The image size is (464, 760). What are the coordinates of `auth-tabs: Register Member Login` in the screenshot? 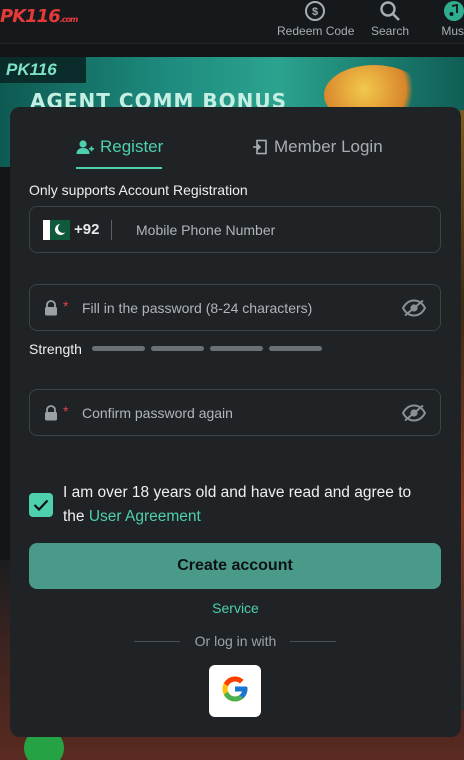 It's located at (235, 139).